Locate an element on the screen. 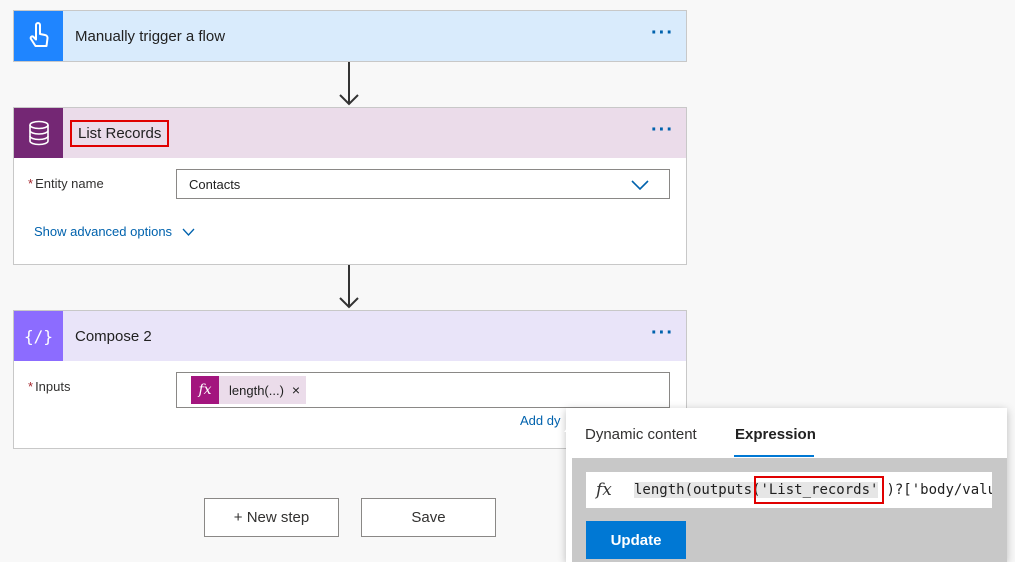  expression-prefix: length(outputs( is located at coordinates (697, 490).